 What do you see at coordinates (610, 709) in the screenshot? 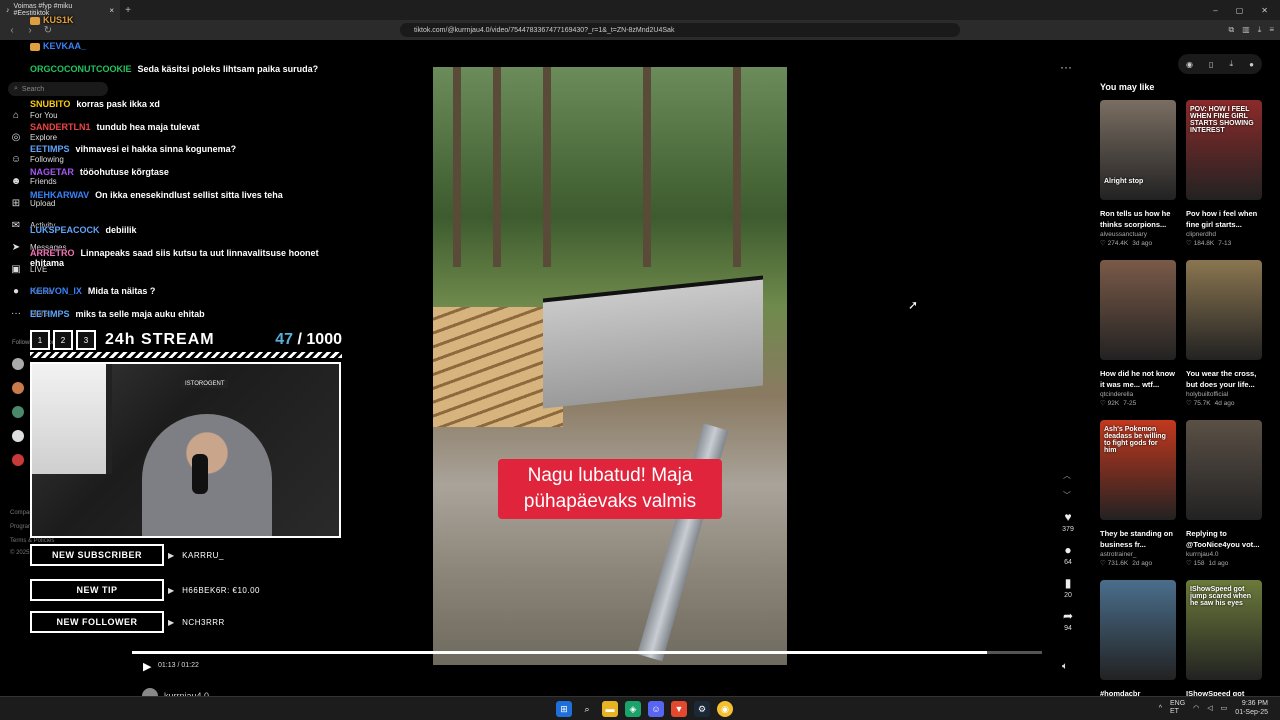
I see `folder-icon: ▬` at bounding box center [610, 709].